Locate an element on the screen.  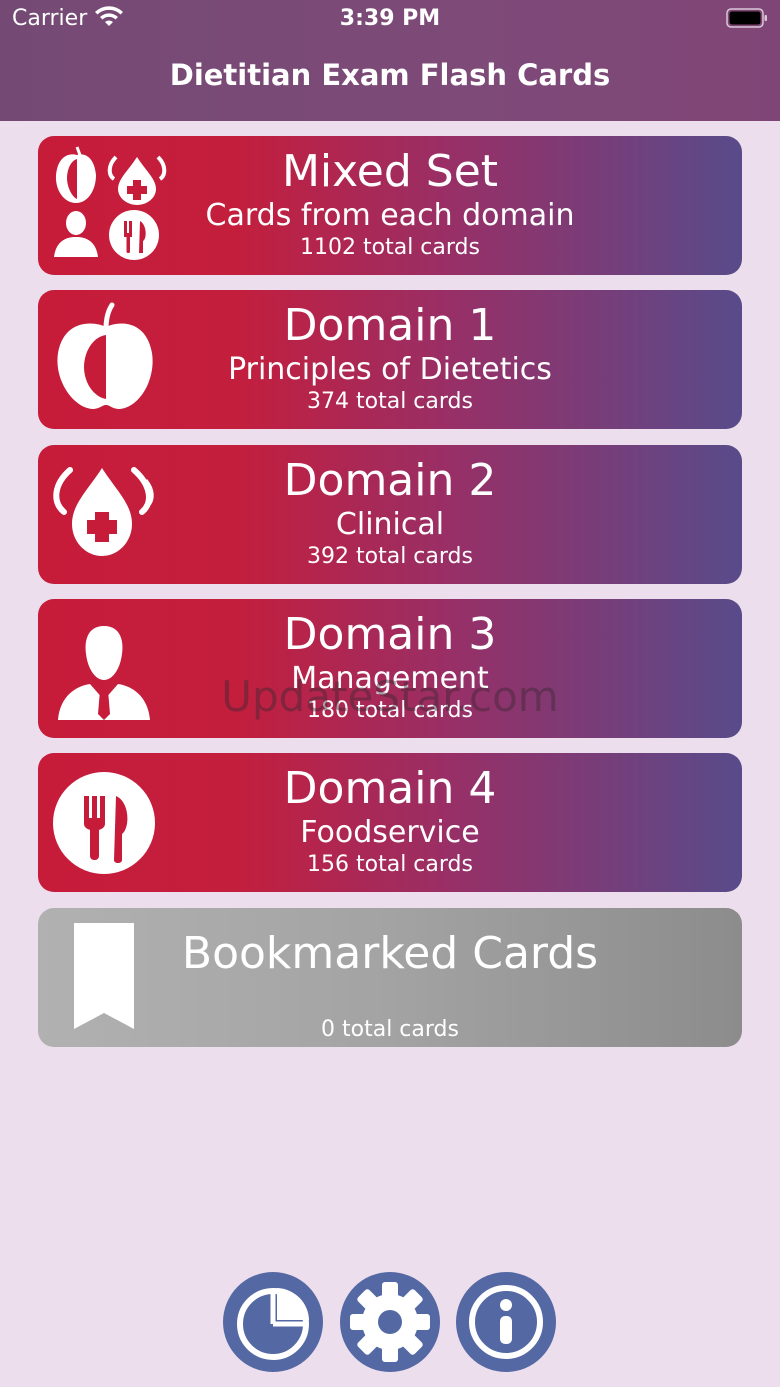
card-subtitle: Clinical is located at coordinates (390, 524).